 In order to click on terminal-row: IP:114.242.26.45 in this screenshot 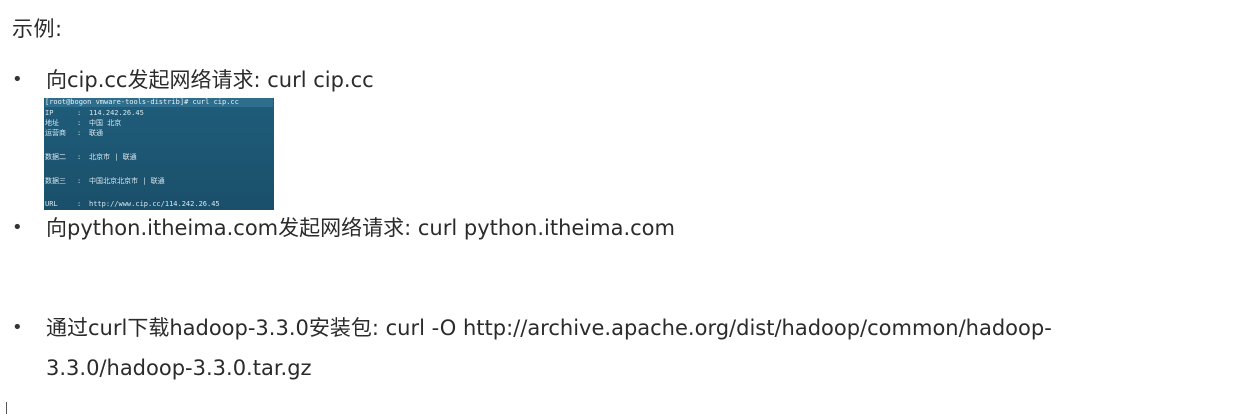, I will do `click(94, 113)`.